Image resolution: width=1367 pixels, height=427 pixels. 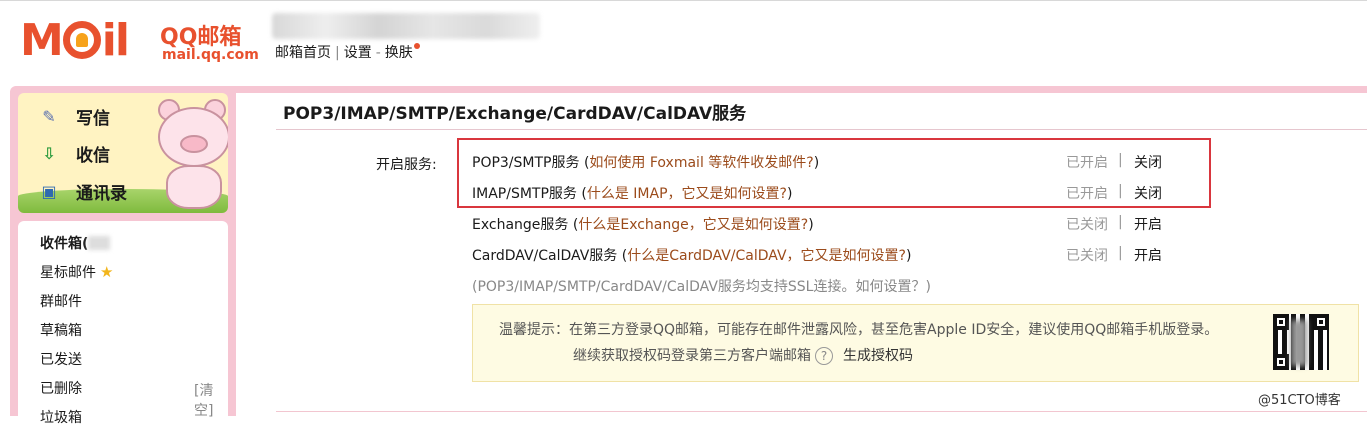 I want to click on change-skin-link: 换肤, so click(x=399, y=53).